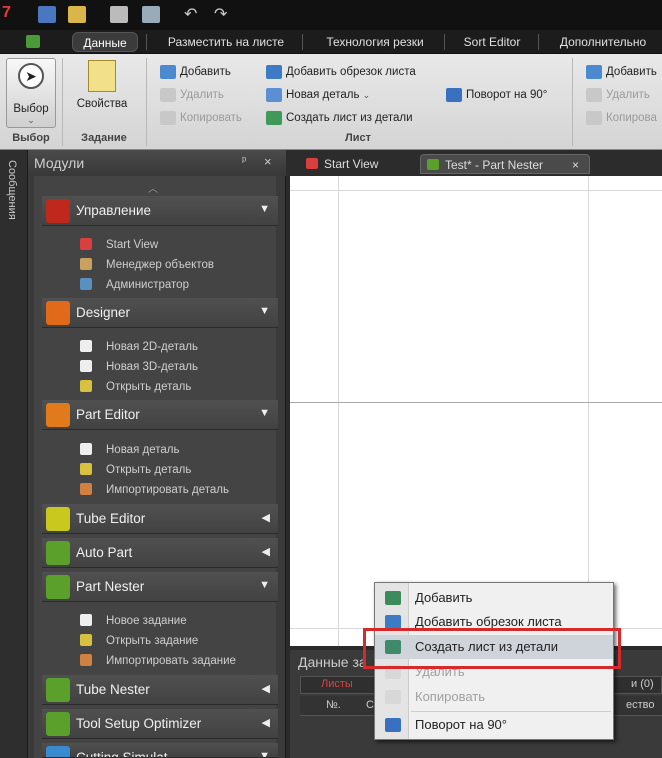  Describe the element at coordinates (58, 415) in the screenshot. I see `part-editor-icon` at that location.